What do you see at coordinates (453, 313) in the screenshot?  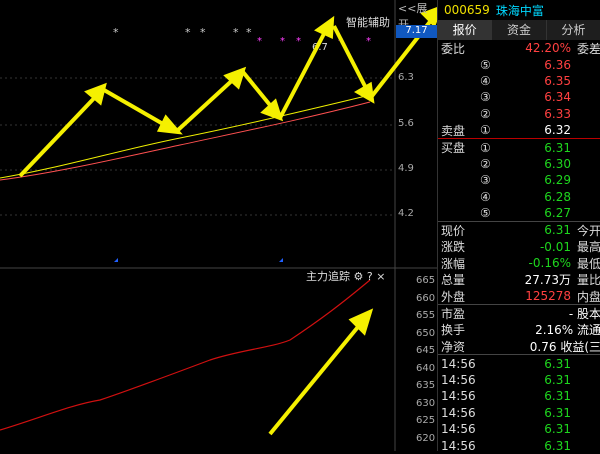 I see `fund-label: 市盈` at bounding box center [453, 313].